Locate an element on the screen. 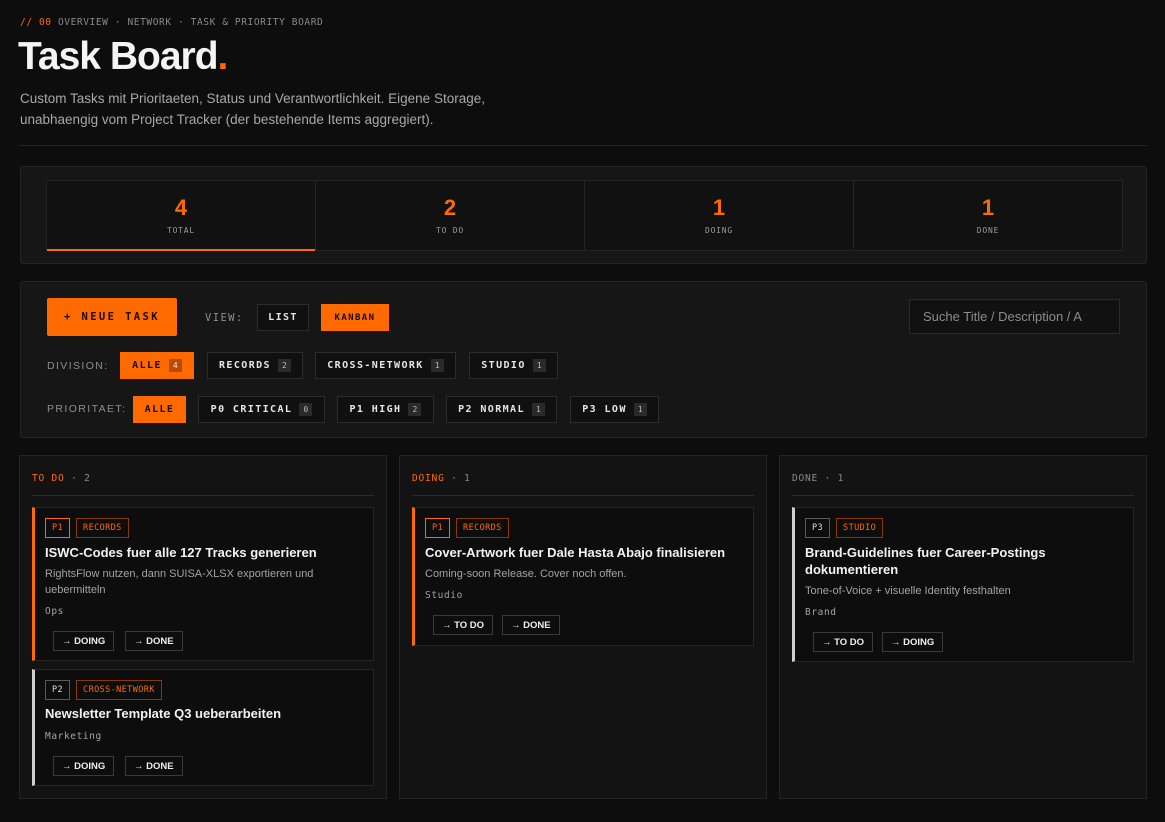 The height and width of the screenshot is (822, 1165). division-chip-records: RECORDS 2 is located at coordinates (255, 365).